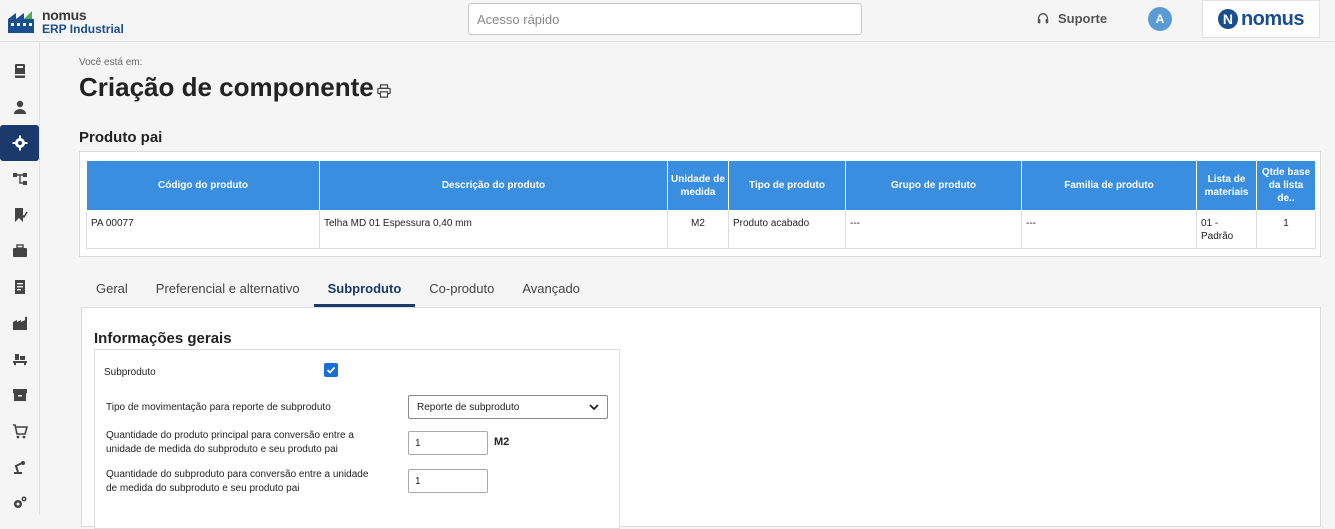  What do you see at coordinates (121, 137) in the screenshot?
I see `parent-product-section-title: Produto pai` at bounding box center [121, 137].